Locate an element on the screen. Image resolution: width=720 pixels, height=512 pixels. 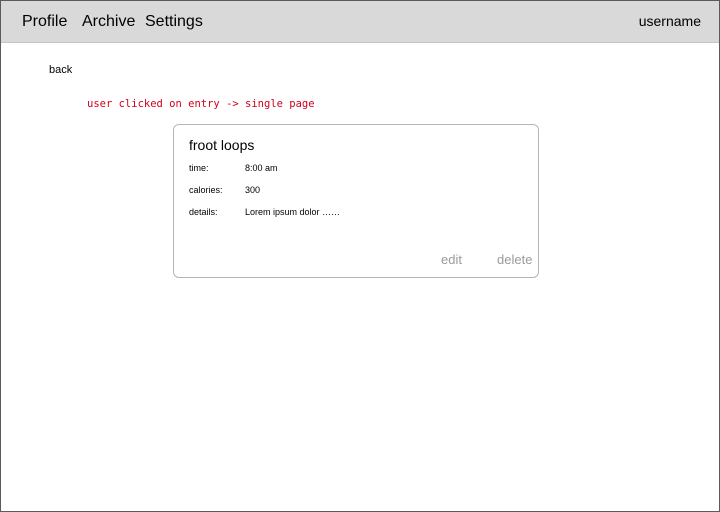
top-navbar: Profile Archive Settings username is located at coordinates (360, 22).